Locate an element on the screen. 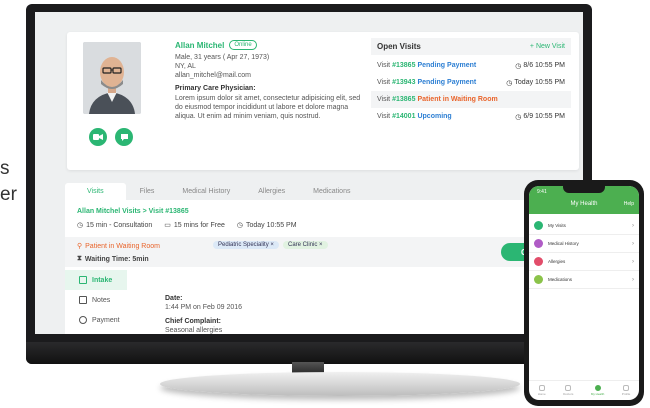 Image resolution: width=650 pixels, height=408 pixels. complaint-value: Seasonal allergies is located at coordinates (194, 330).